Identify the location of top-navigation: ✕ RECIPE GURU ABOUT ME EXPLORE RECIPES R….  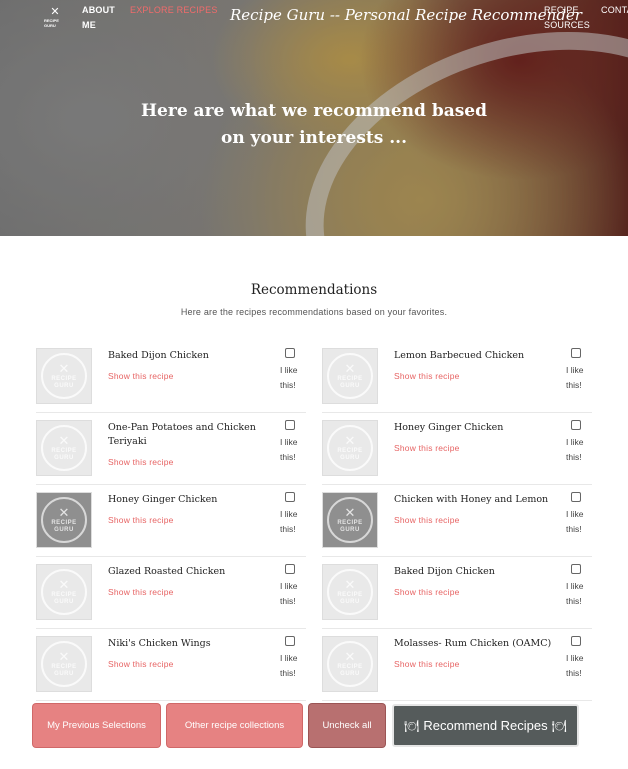
(314, 20).